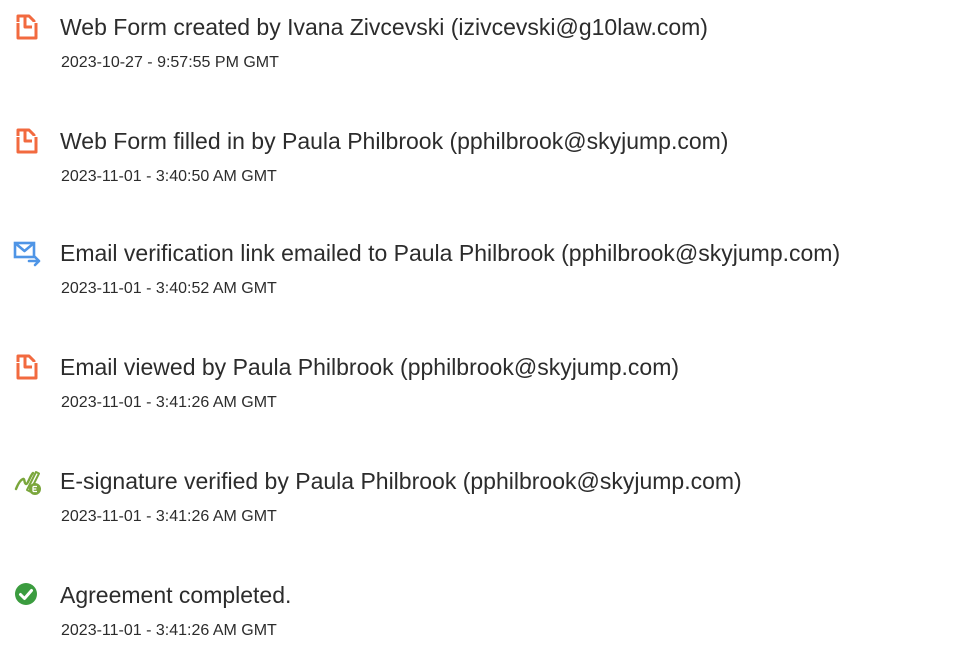 This screenshot has width=966, height=668. Describe the element at coordinates (27, 481) in the screenshot. I see `signature-icon` at that location.